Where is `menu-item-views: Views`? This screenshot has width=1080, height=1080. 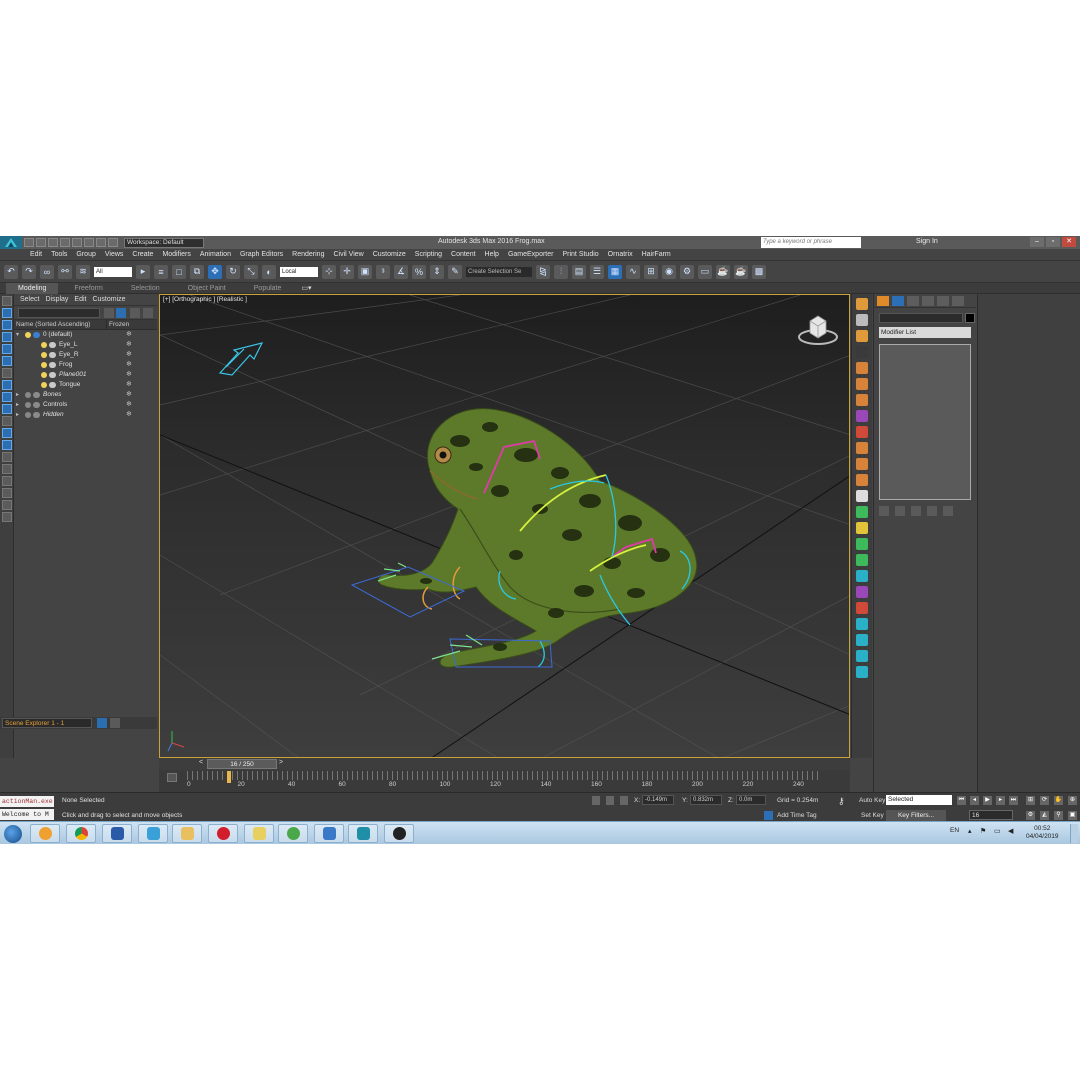
menu-item-views: Views is located at coordinates (114, 254).